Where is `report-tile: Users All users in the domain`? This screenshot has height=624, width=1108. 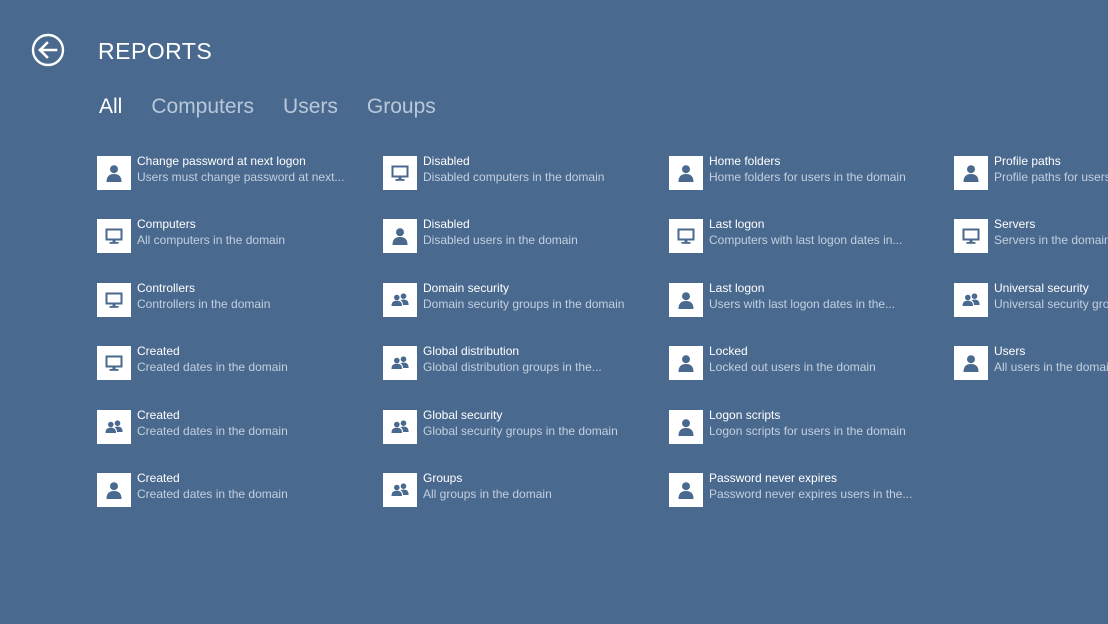
report-tile: Users All users in the domain is located at coordinates (1031, 362).